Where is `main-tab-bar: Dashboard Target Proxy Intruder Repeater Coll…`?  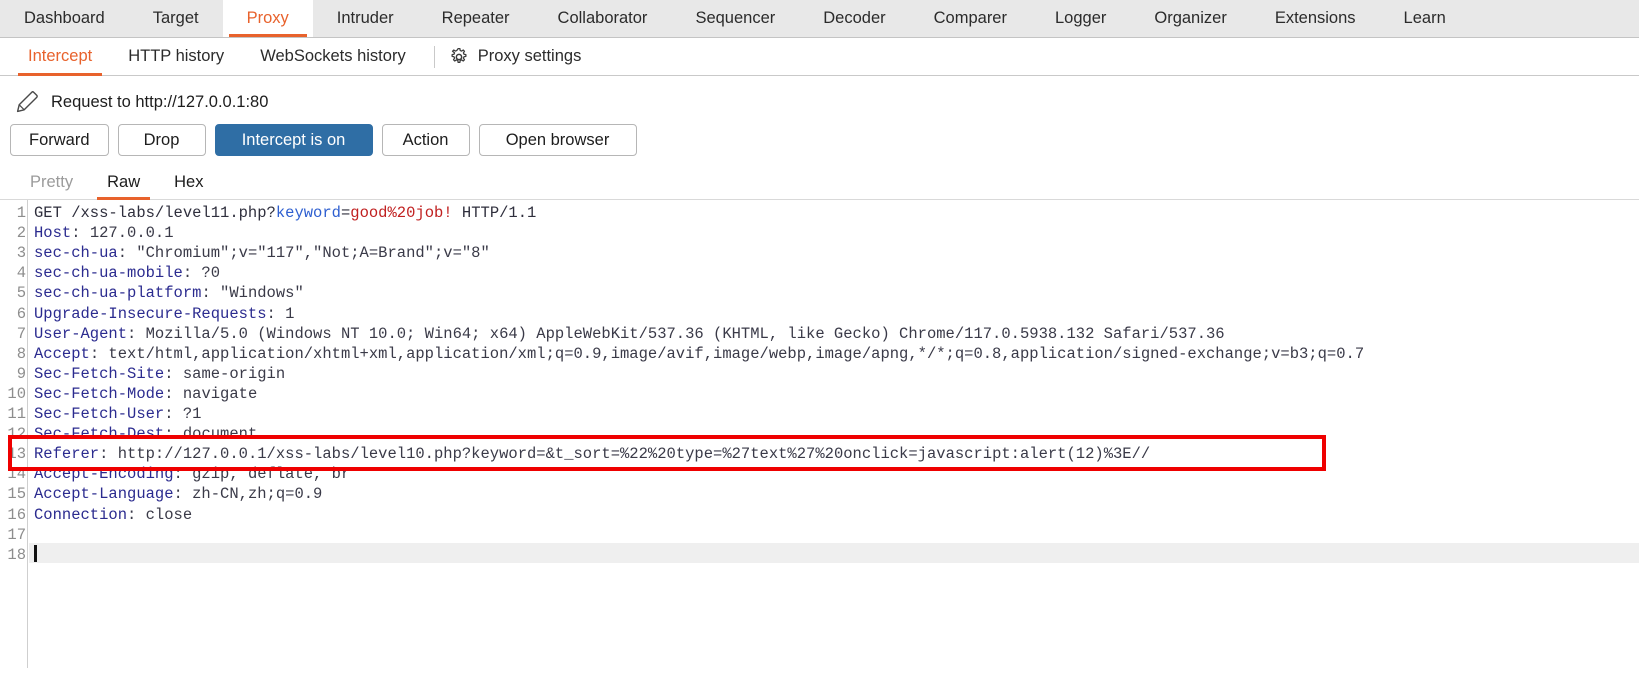
main-tab-bar: Dashboard Target Proxy Intruder Repeater Coll… is located at coordinates (819, 19).